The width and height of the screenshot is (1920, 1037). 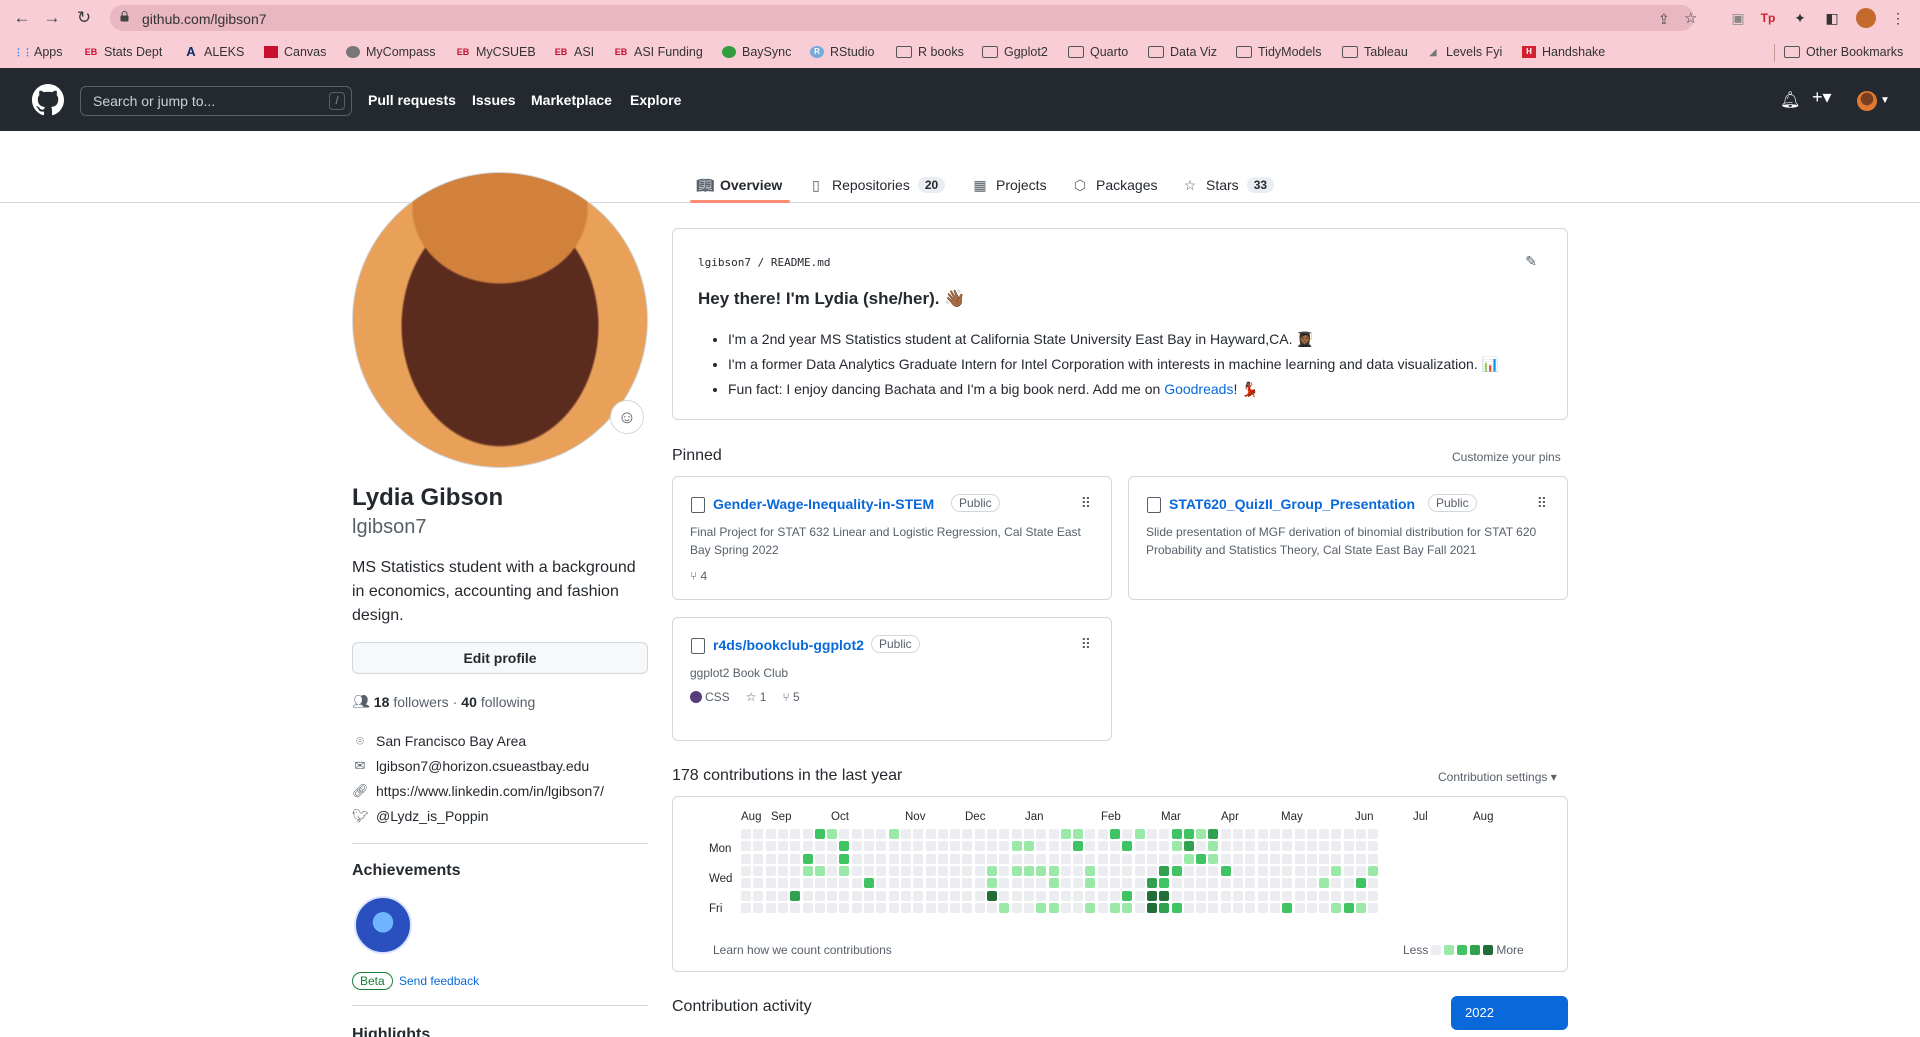 I want to click on tab-projects: ▦ Projects, so click(x=1009, y=185).